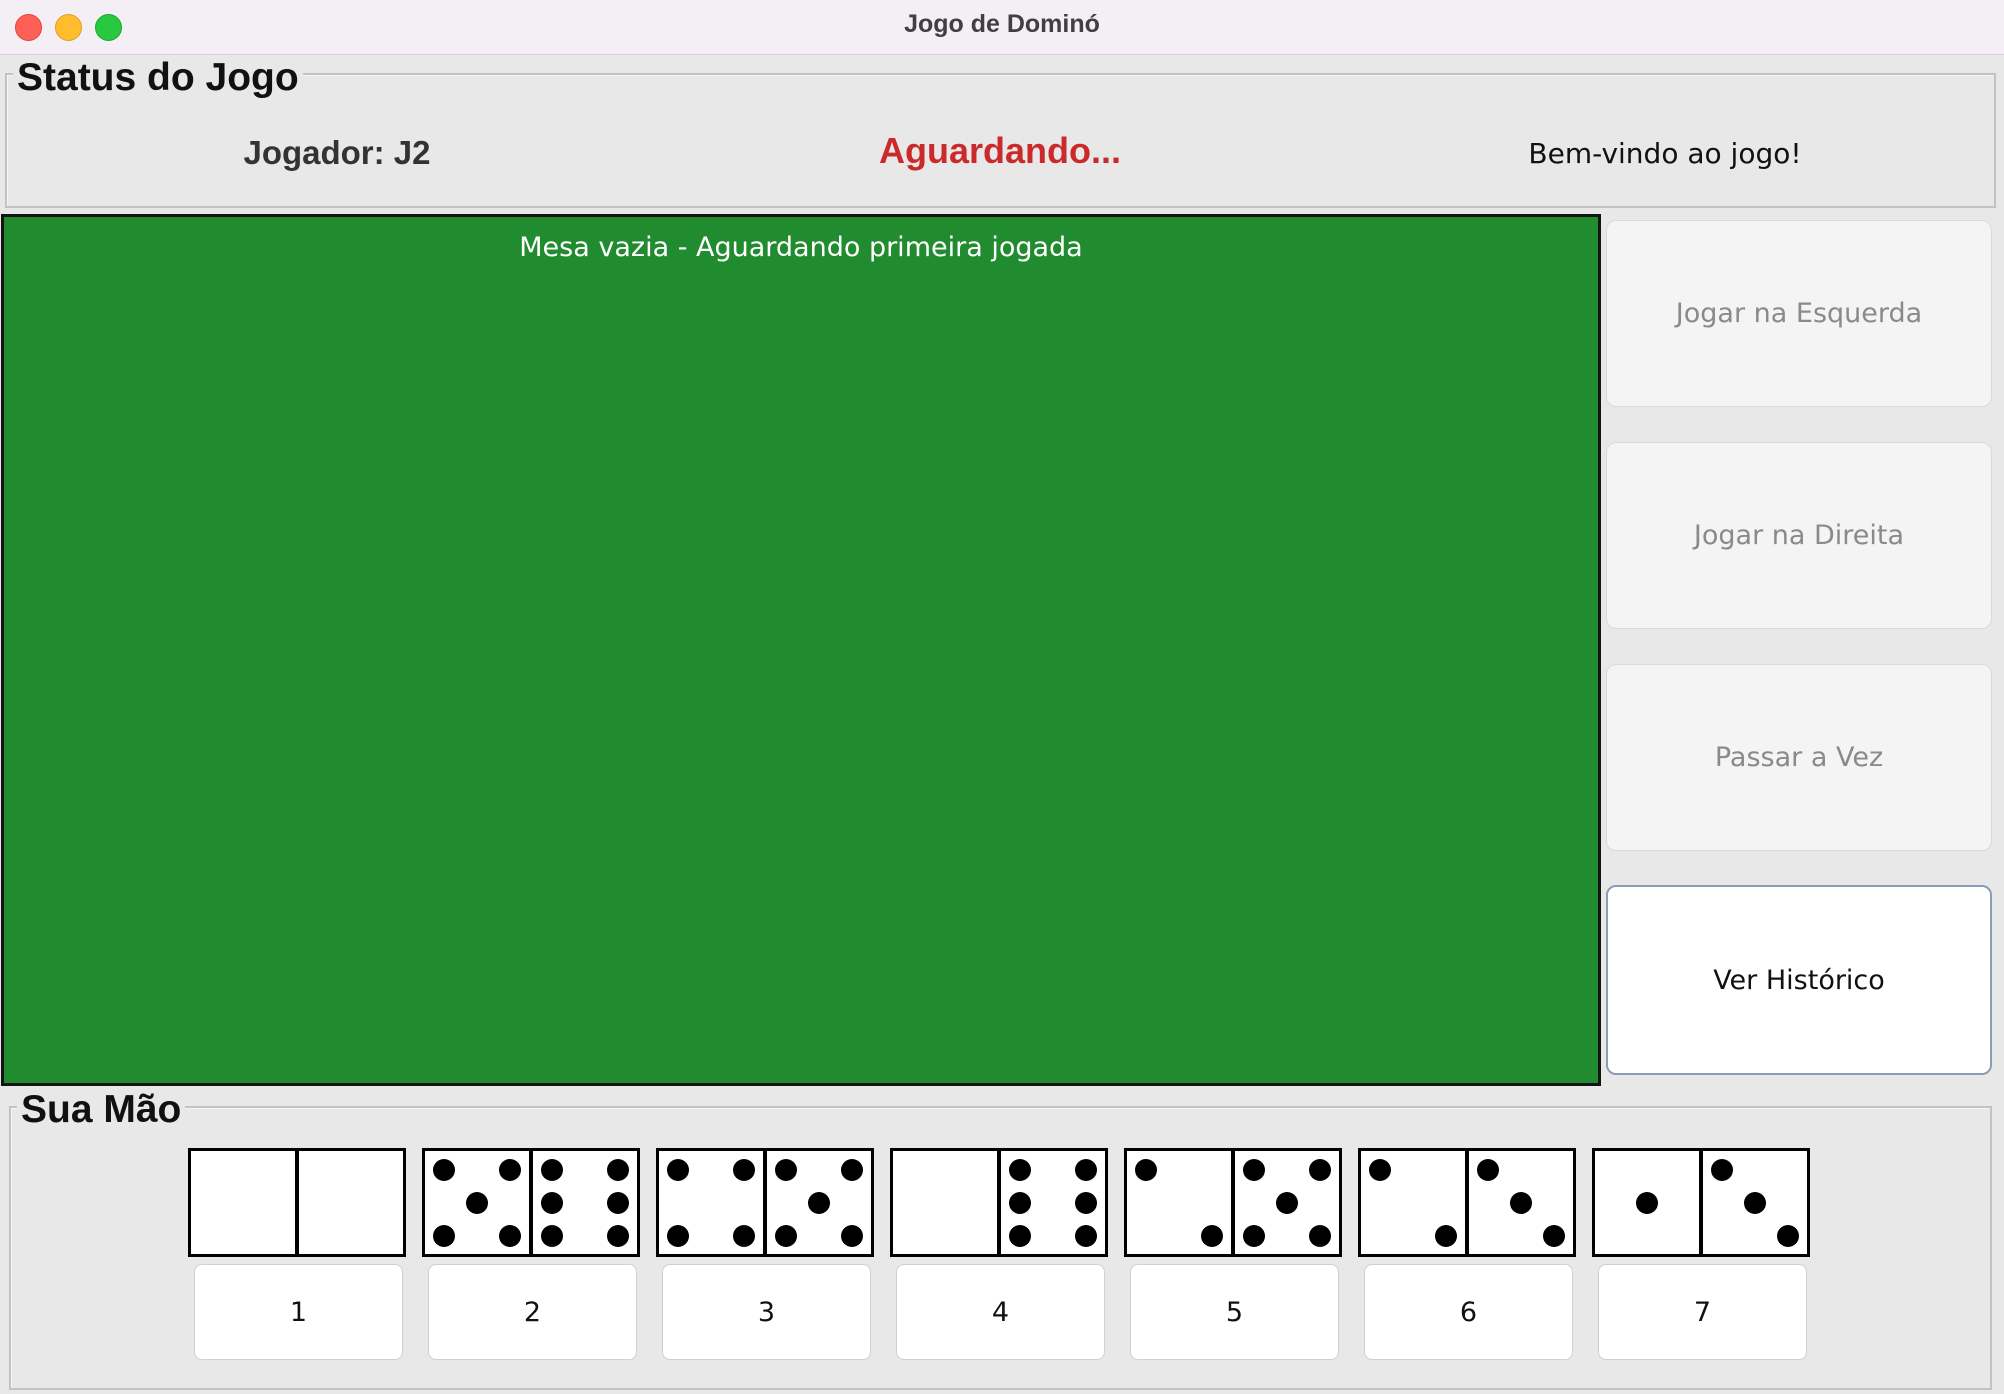 Image resolution: width=2004 pixels, height=1394 pixels. I want to click on table-message: Mesa vazia - Aguardando primeira jogada, so click(801, 247).